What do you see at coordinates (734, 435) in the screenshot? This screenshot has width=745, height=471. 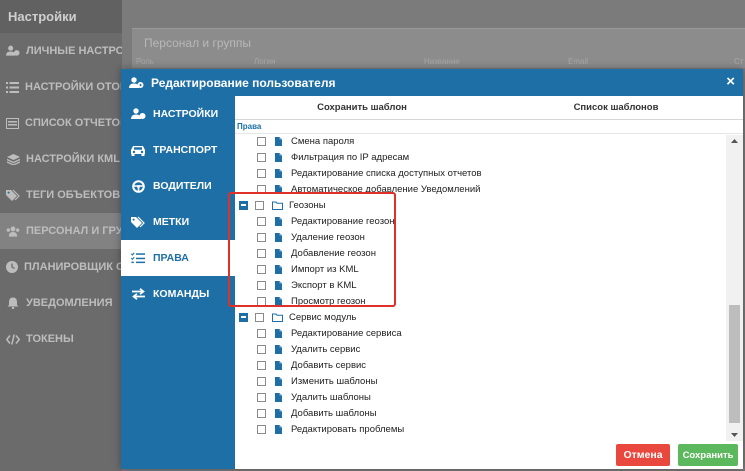 I see `scroll-down-icon` at bounding box center [734, 435].